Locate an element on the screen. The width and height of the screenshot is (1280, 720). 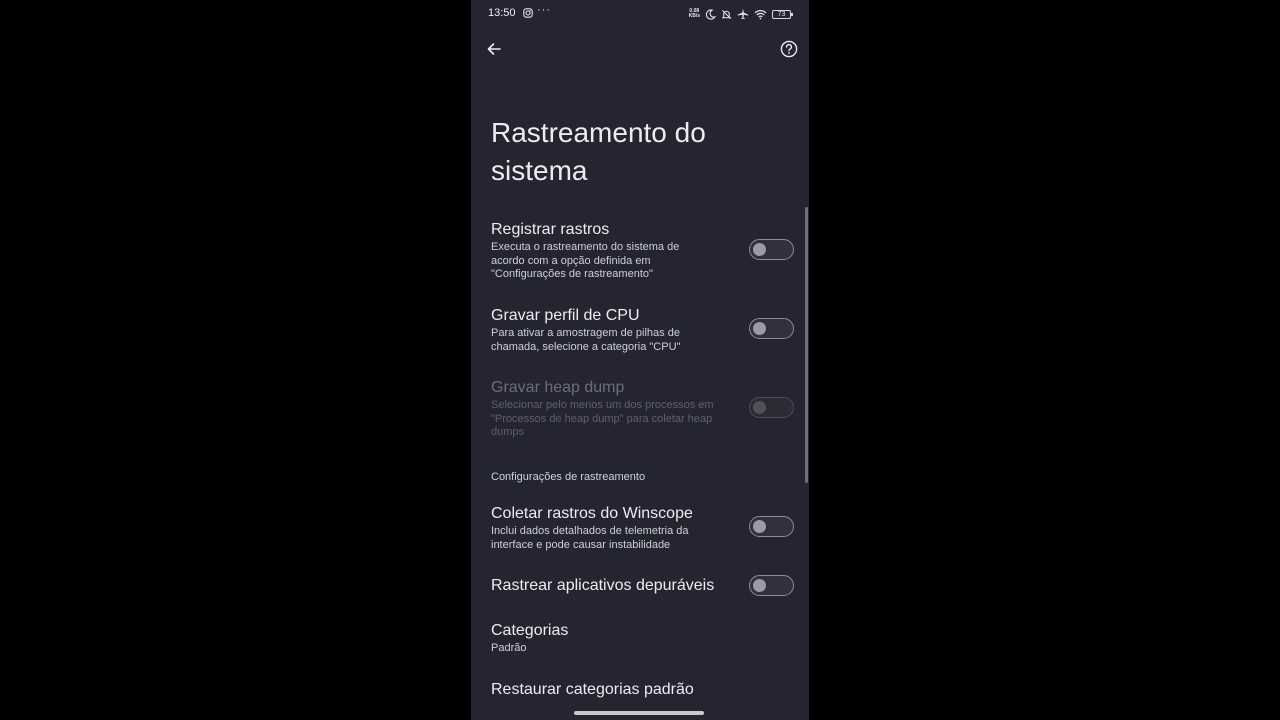
pref-restaurar-categorias-padrao: Restaurar categorias padrão is located at coordinates (641, 690).